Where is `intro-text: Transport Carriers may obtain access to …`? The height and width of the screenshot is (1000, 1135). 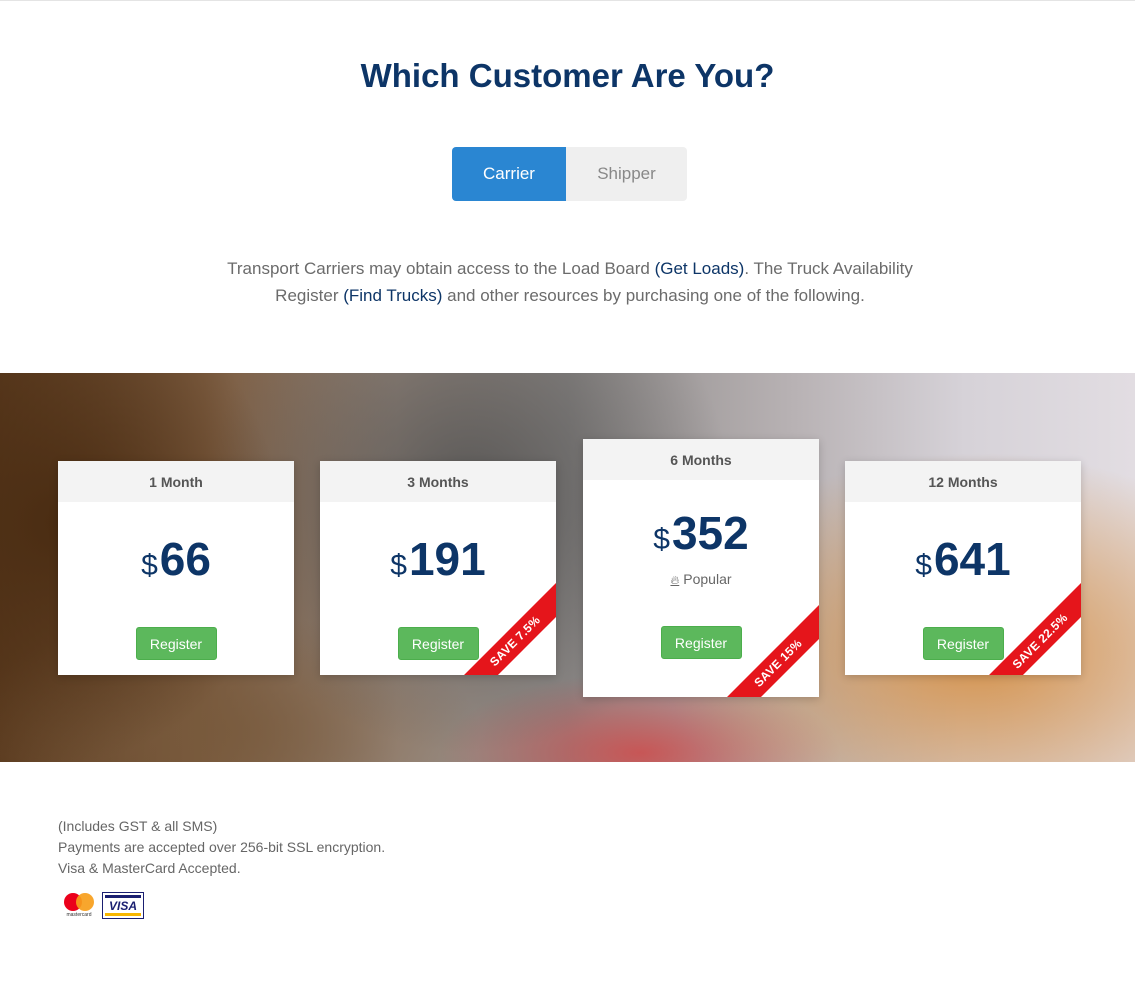
intro-text: Transport Carriers may obtain access to … is located at coordinates (570, 282).